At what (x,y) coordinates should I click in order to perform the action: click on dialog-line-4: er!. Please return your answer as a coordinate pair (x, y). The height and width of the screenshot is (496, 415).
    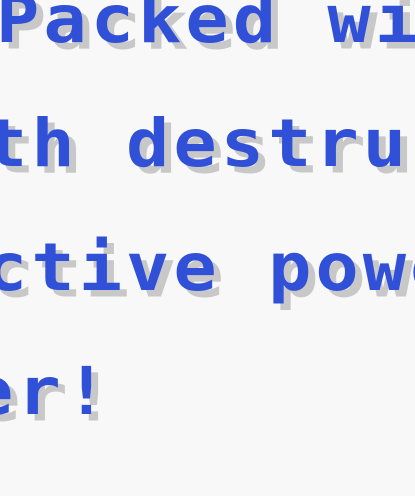
    Looking at the image, I should click on (56, 391).